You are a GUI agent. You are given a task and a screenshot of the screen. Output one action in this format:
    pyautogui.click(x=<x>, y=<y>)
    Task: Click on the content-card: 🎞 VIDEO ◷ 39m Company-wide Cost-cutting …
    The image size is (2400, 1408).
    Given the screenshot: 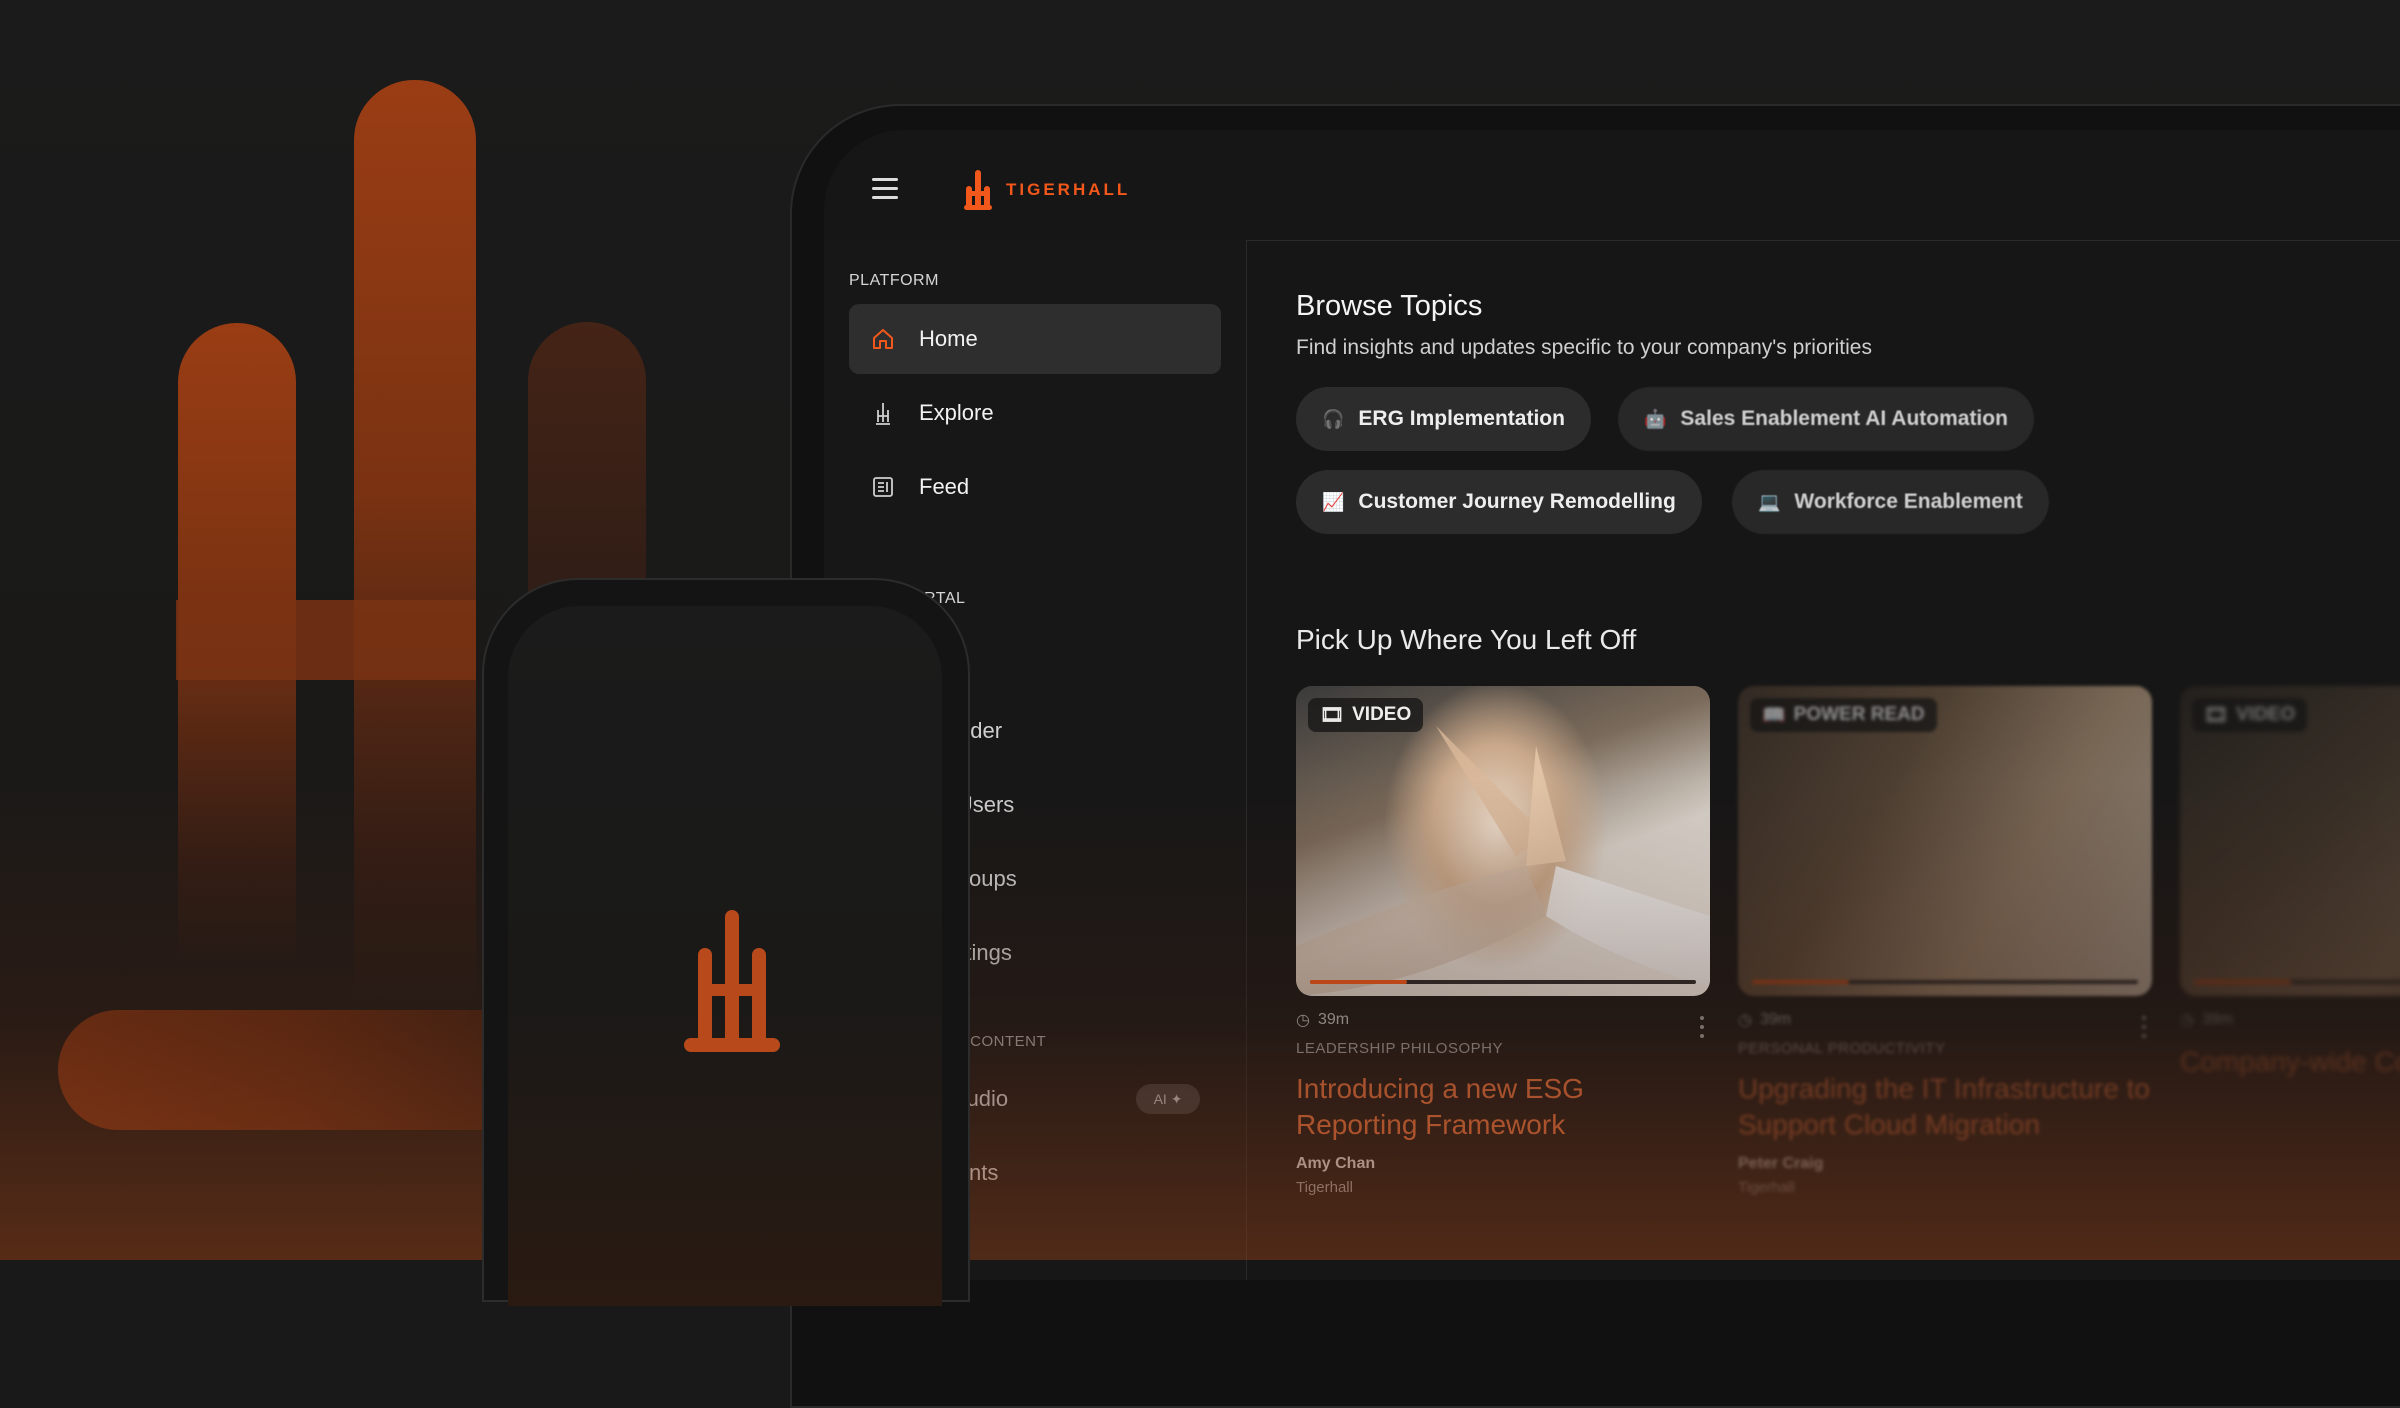 What is the action you would take?
    pyautogui.click(x=2290, y=883)
    